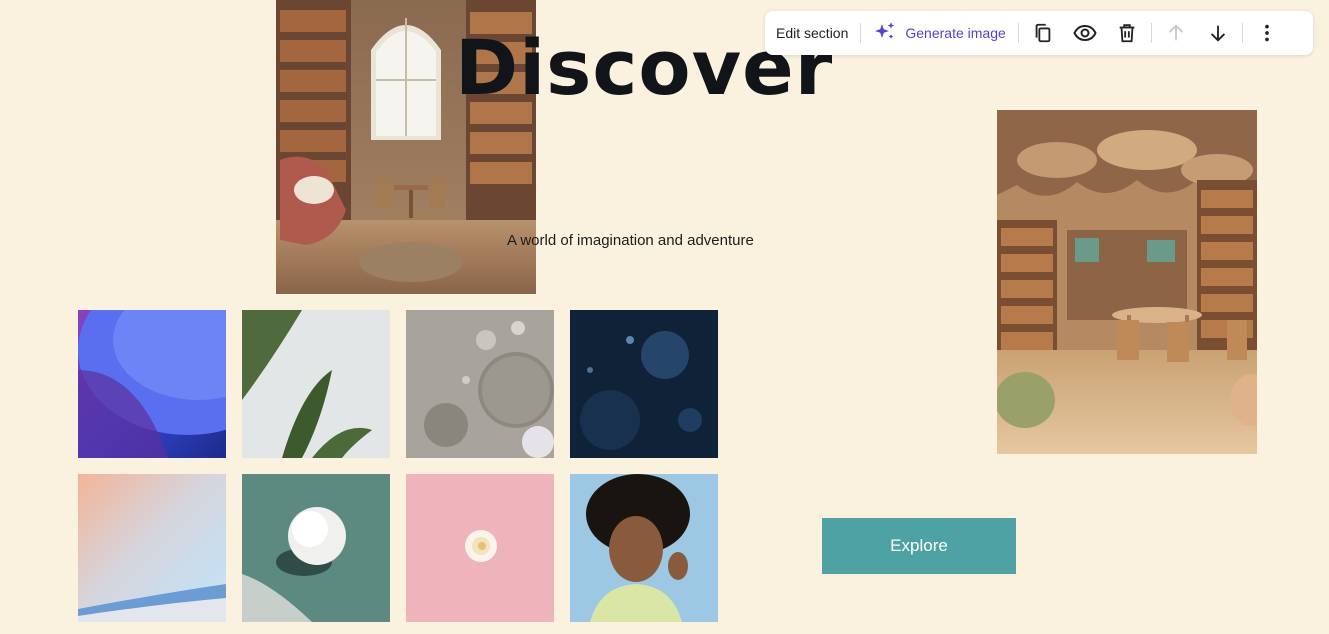 This screenshot has height=634, width=1329. Describe the element at coordinates (480, 384) in the screenshot. I see `grid-image-grey-bubbles` at that location.